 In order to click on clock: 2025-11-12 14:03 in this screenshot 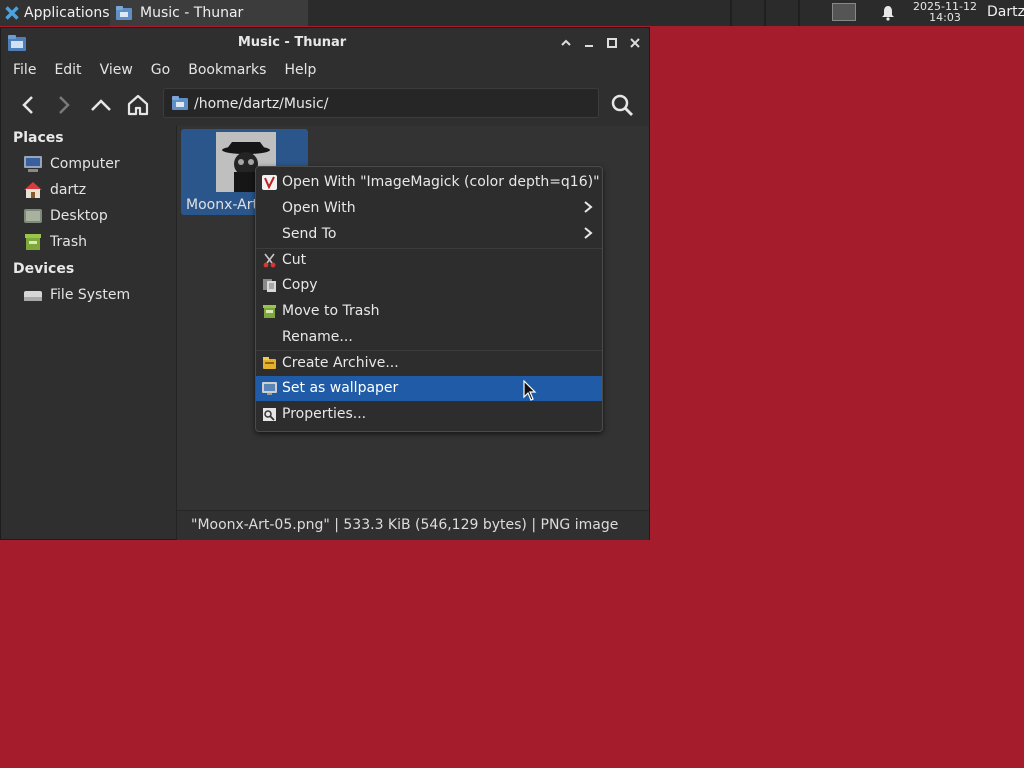, I will do `click(945, 12)`.